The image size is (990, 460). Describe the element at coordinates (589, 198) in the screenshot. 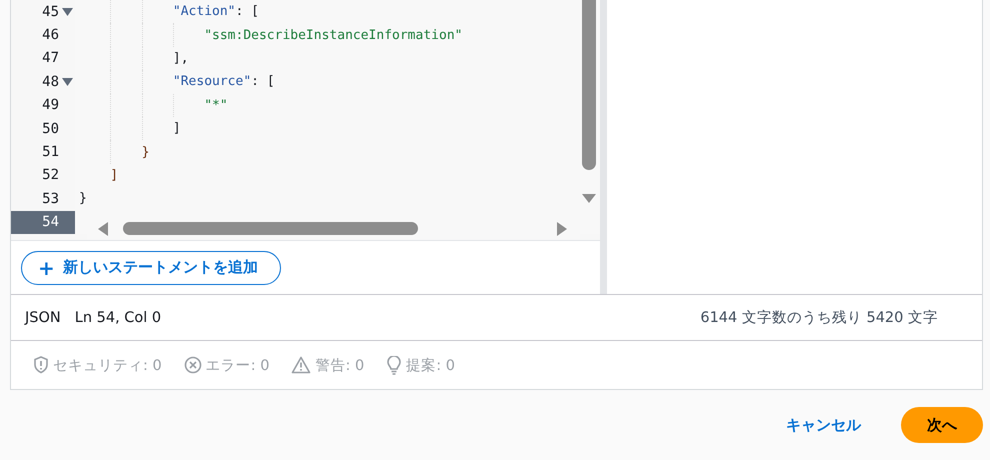

I see `down-arrow-icon` at that location.